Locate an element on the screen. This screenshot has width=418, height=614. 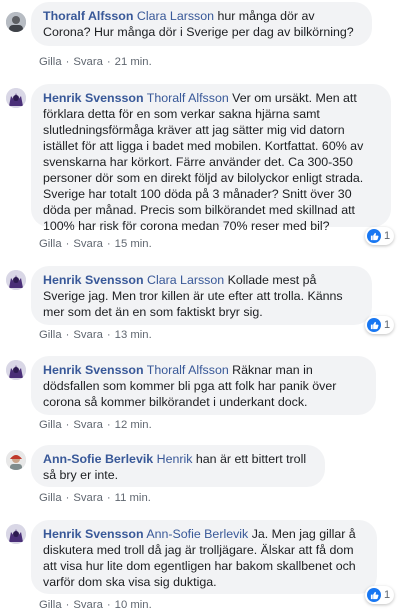
comment-timestamp: 13 min. is located at coordinates (133, 335).